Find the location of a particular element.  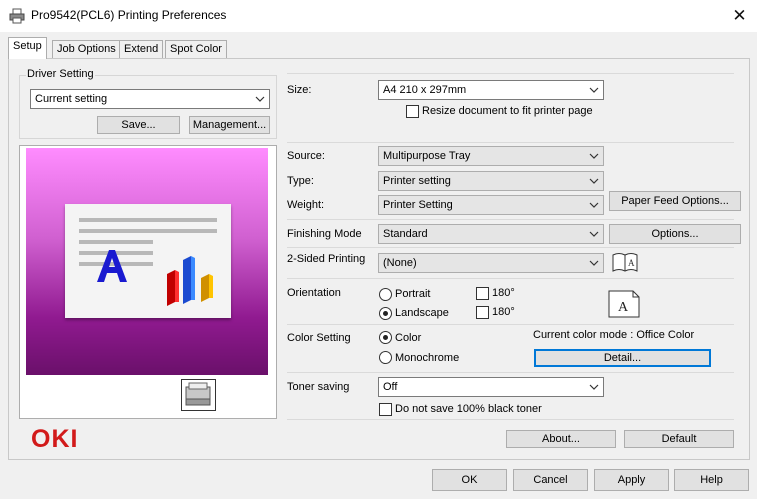

color-setting-label: Color Setting is located at coordinates (319, 338).